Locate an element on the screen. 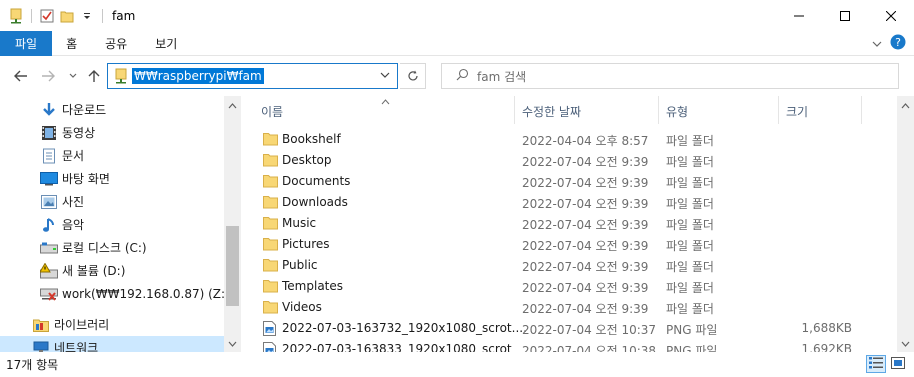 Image resolution: width=914 pixels, height=377 pixels. nav-item-desktop: 바탕 화면 is located at coordinates (112, 178).